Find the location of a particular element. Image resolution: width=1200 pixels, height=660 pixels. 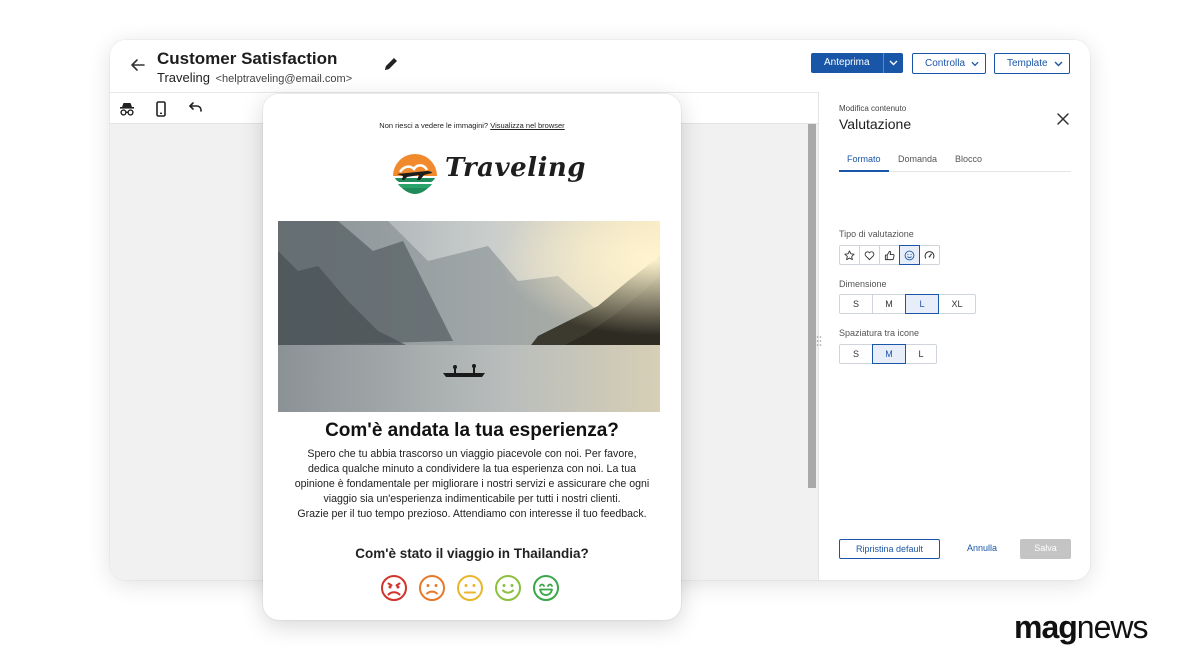

very-happy-face-icon is located at coordinates (546, 588).